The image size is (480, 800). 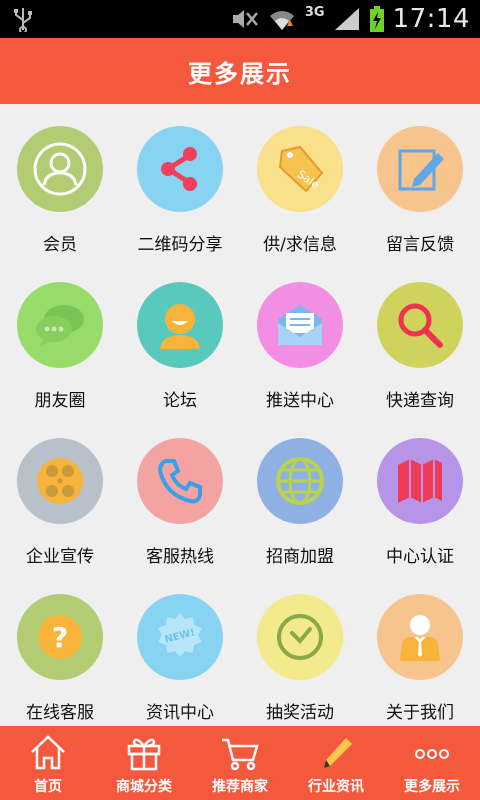 What do you see at coordinates (180, 245) in the screenshot?
I see `grid-item-label: 二维码分享` at bounding box center [180, 245].